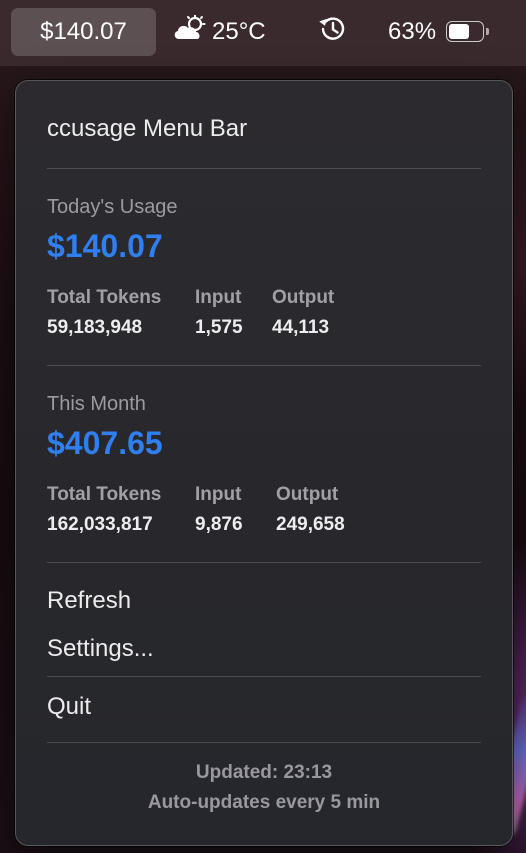 The width and height of the screenshot is (526, 853). What do you see at coordinates (89, 601) in the screenshot?
I see `refresh-menu-item: Refresh` at bounding box center [89, 601].